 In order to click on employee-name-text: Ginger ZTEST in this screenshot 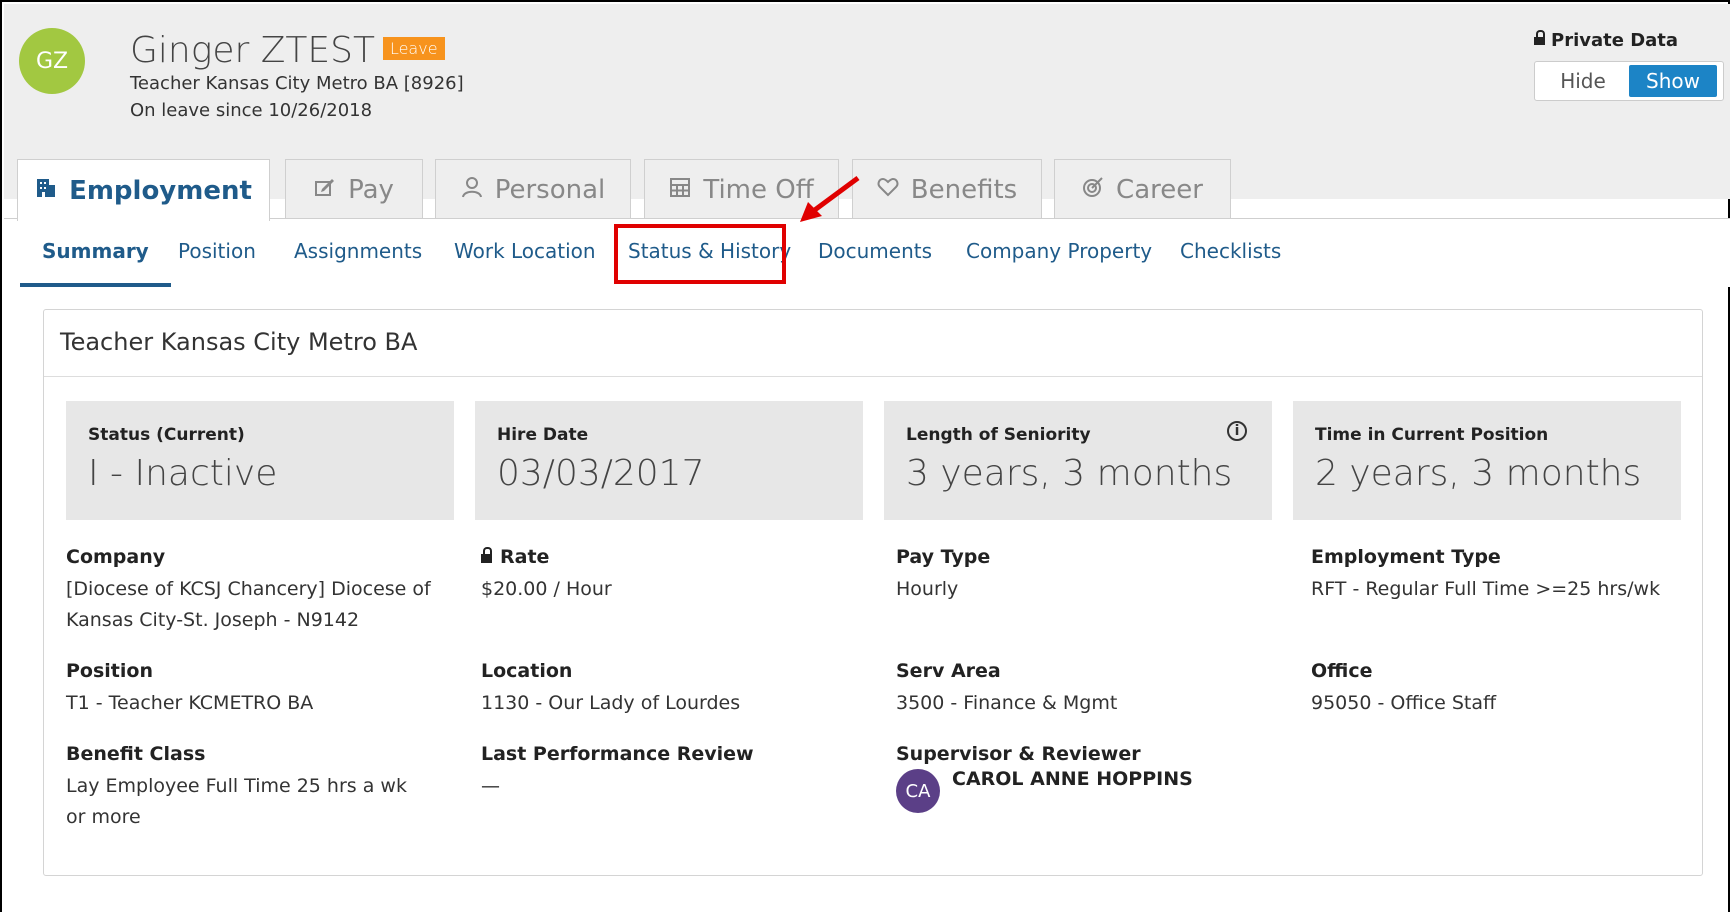, I will do `click(252, 50)`.